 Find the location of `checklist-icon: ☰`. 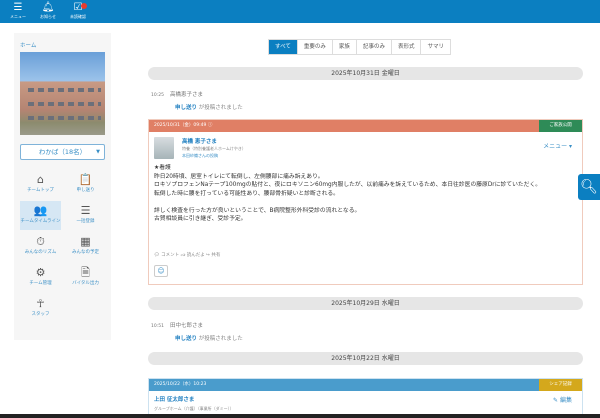

checklist-icon: ☰ is located at coordinates (85, 210).